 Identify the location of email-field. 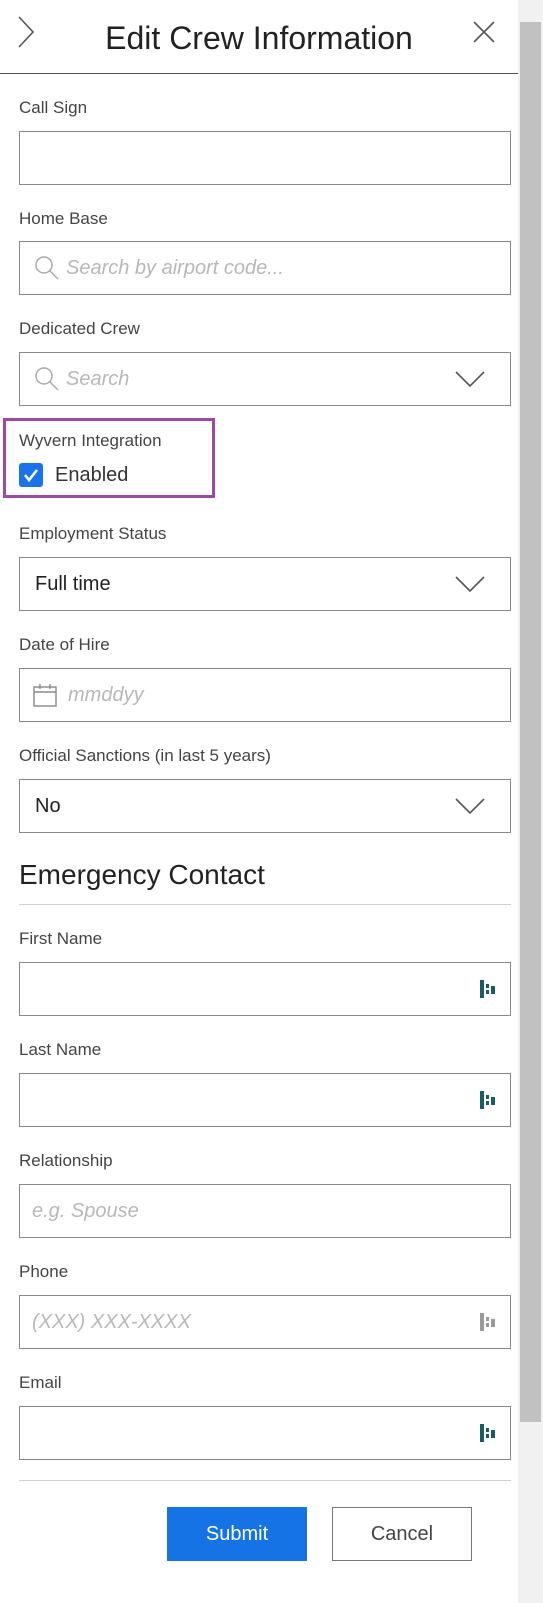
(265, 1433).